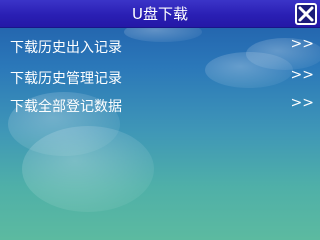  I want to click on menu-item-history-in-out: 下载历史出入记录 >>, so click(160, 48).